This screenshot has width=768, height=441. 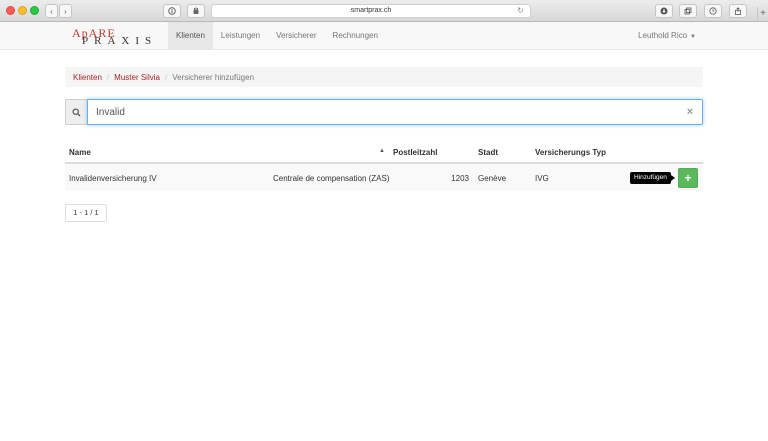 I want to click on chevron-left-icon: ‹, so click(x=51, y=11).